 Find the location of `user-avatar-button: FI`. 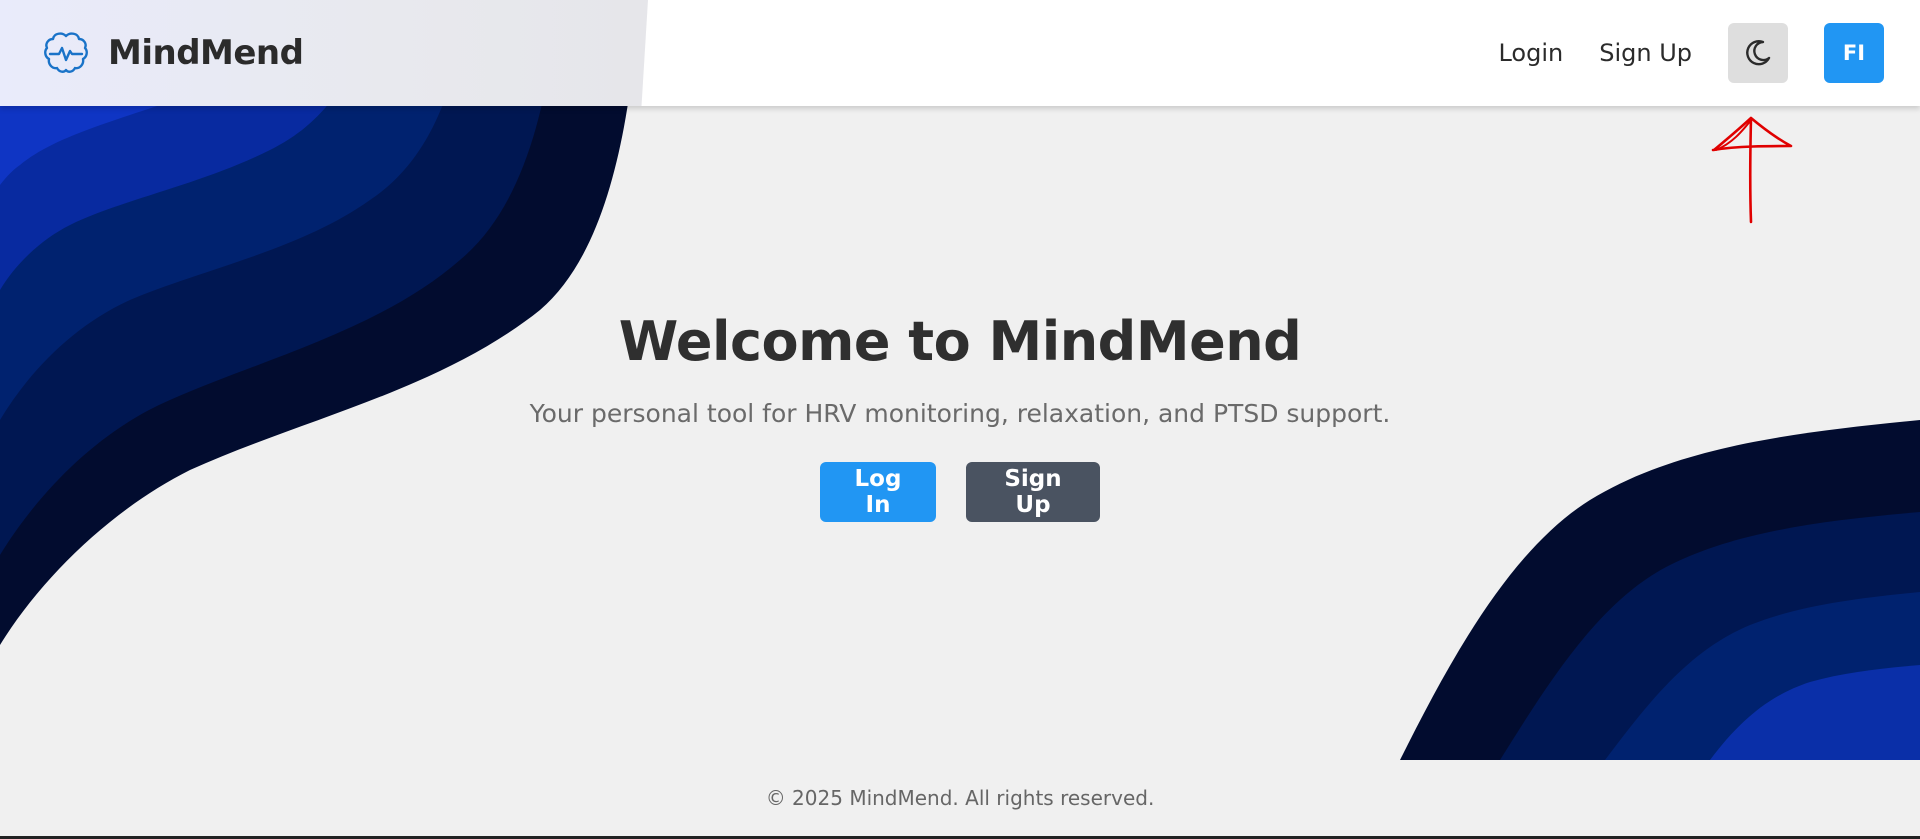

user-avatar-button: FI is located at coordinates (1854, 53).